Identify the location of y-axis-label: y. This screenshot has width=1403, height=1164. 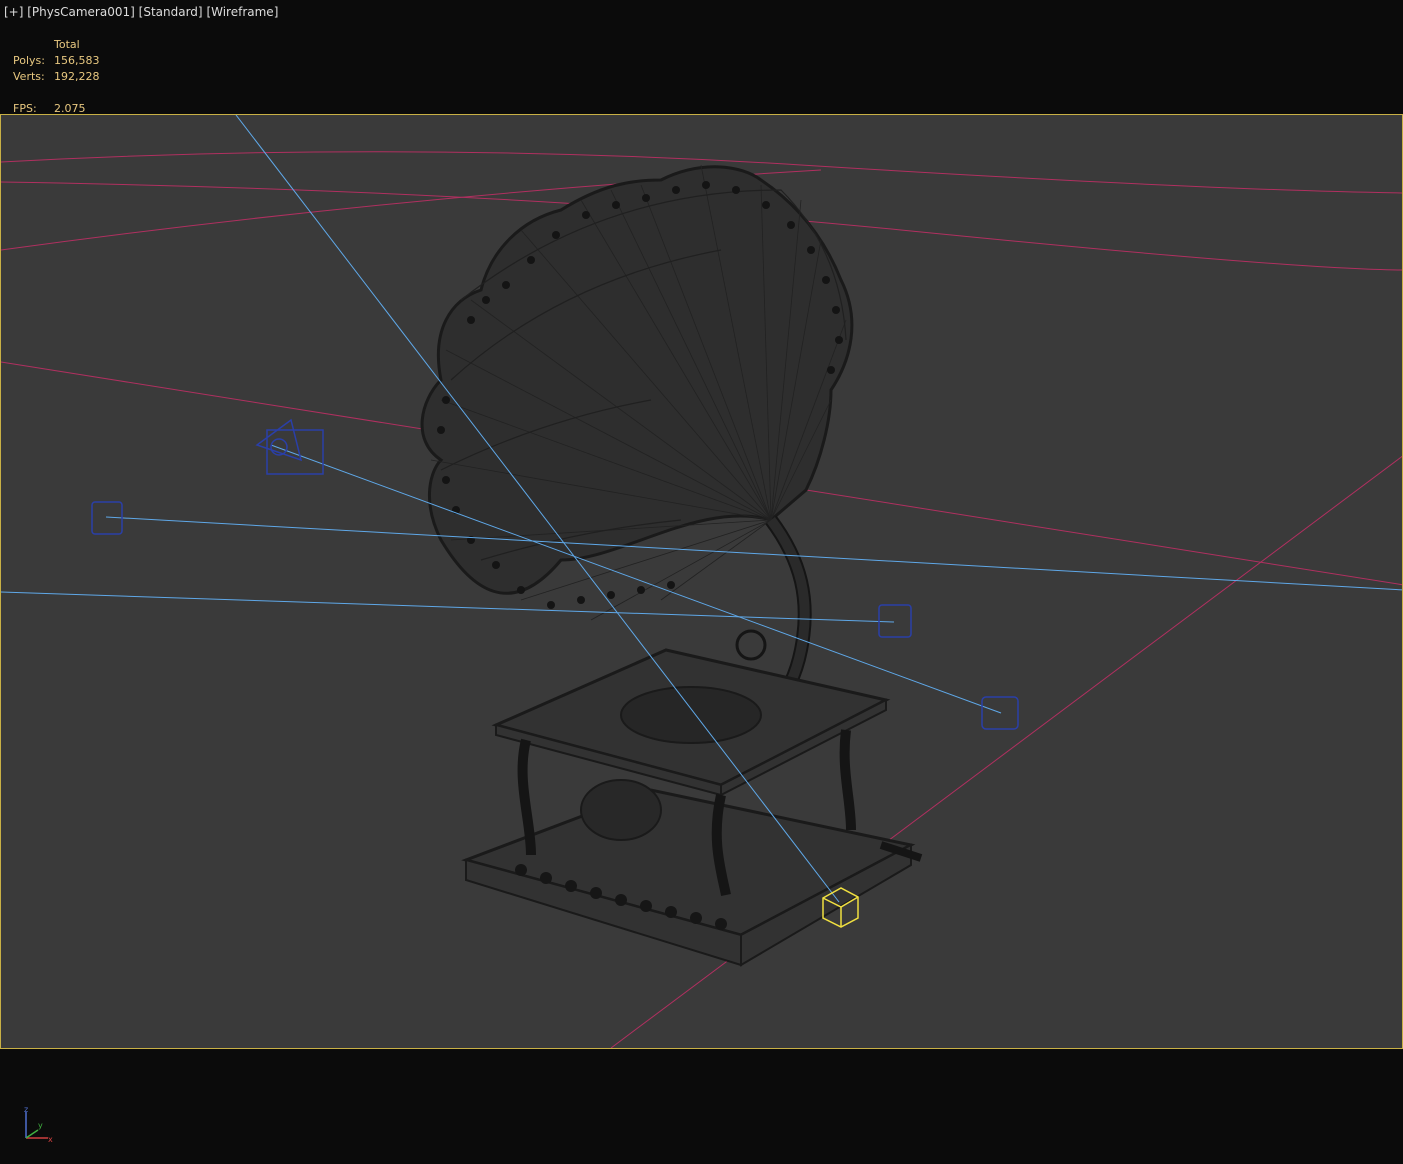
(40, 1125).